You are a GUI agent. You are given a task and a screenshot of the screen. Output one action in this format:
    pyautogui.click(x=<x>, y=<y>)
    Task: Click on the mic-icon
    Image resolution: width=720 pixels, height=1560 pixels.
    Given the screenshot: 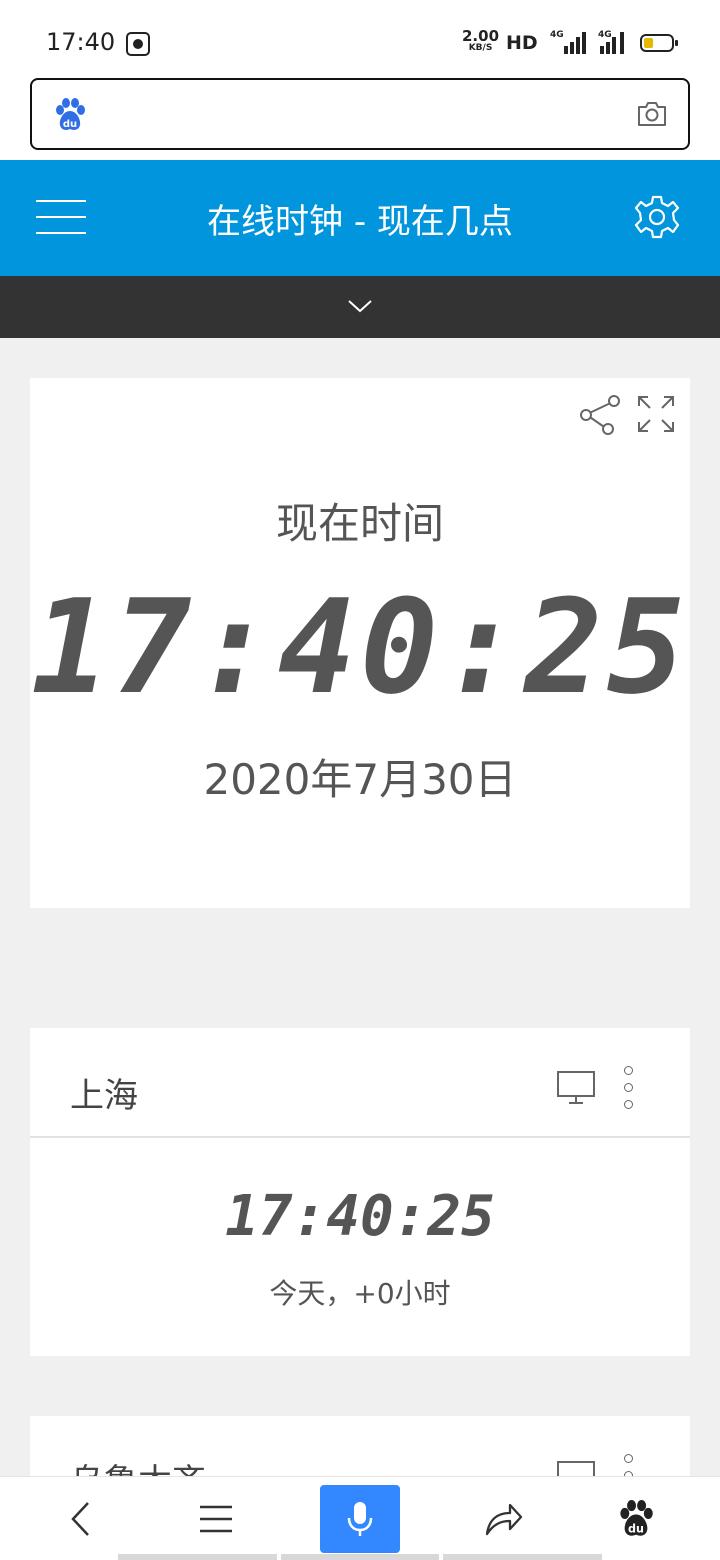 What is the action you would take?
    pyautogui.click(x=360, y=1519)
    